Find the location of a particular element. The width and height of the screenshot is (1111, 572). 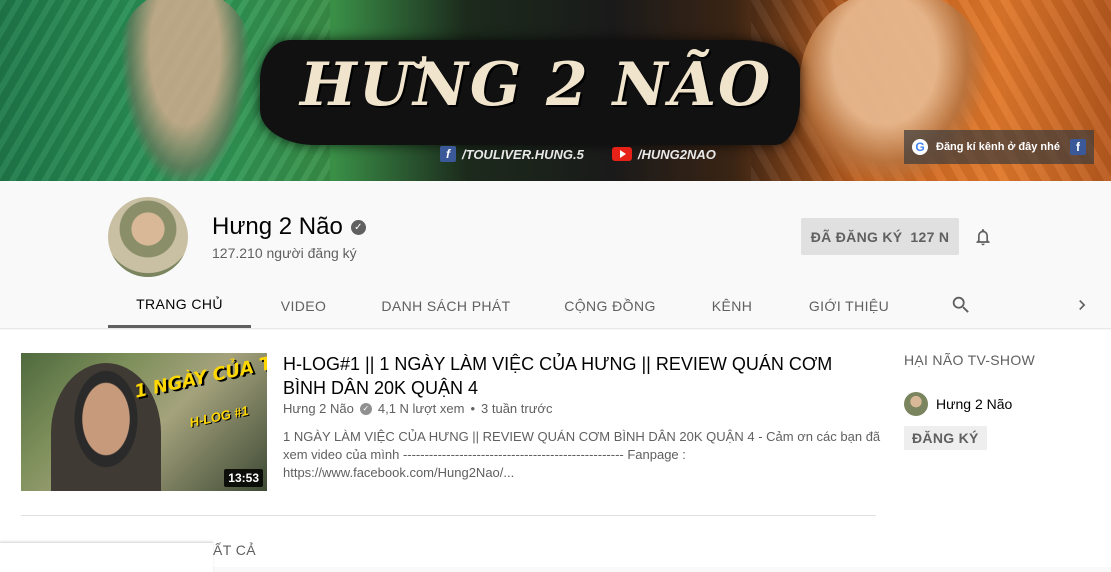

banner-links-overlay: G Đăng kí kênh ở đây nhé f is located at coordinates (999, 147).